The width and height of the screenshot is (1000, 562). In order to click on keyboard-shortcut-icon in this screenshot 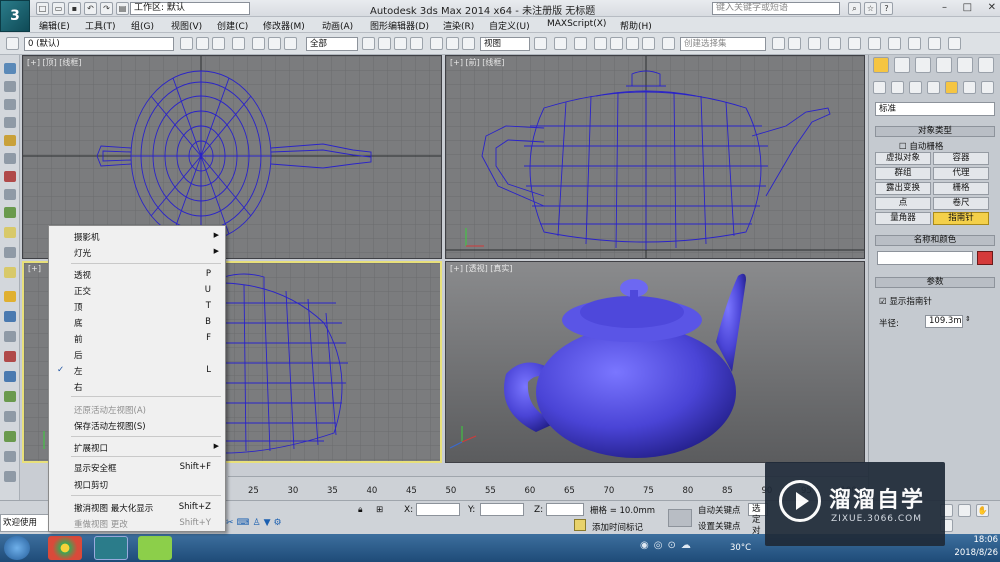, I will do `click(580, 43)`.